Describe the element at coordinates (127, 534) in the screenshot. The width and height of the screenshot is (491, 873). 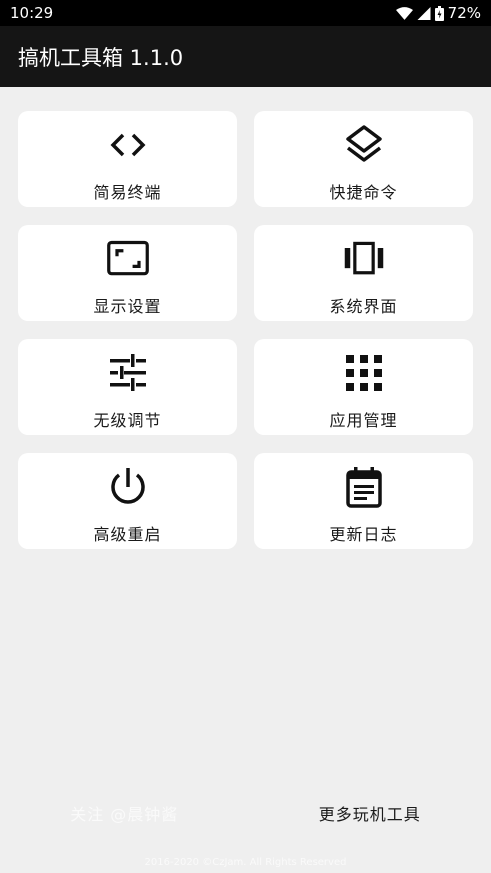
I see `card-label: 高级重启` at that location.